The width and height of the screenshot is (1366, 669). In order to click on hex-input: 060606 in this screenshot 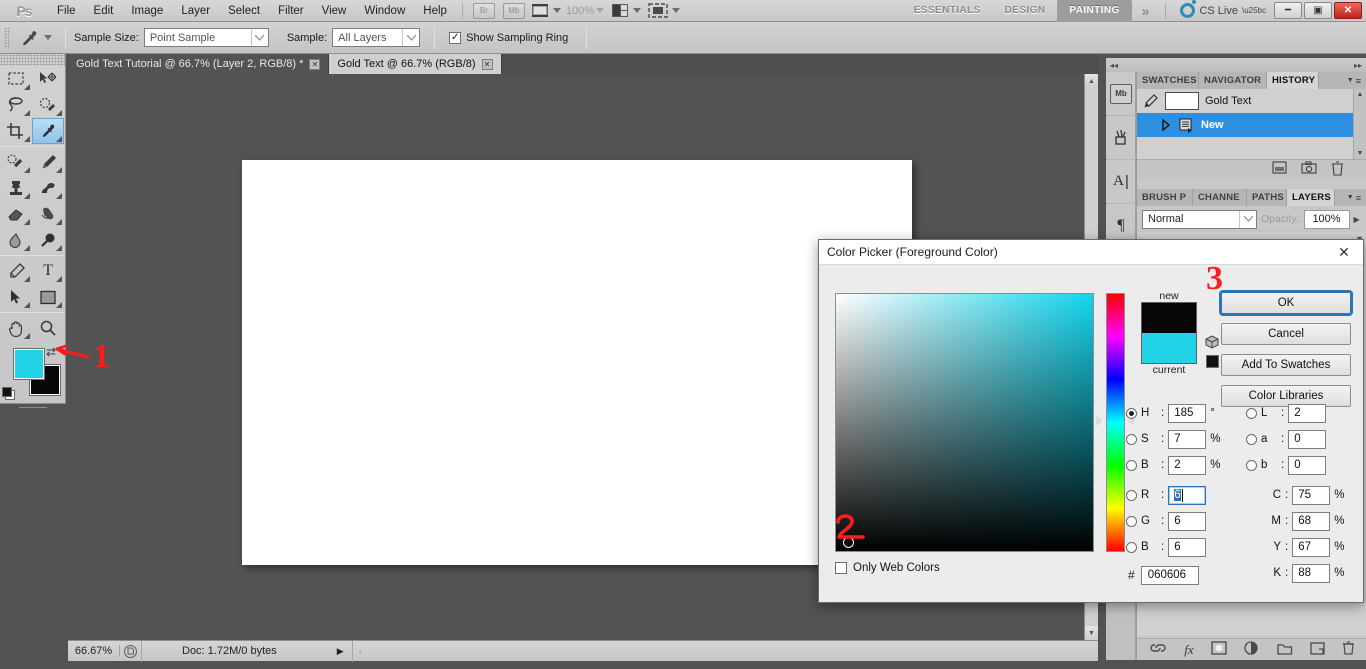, I will do `click(1169, 575)`.